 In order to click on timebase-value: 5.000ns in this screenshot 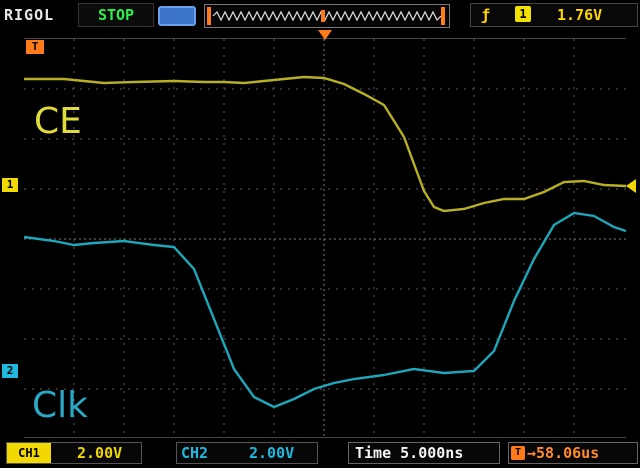, I will do `click(432, 453)`.